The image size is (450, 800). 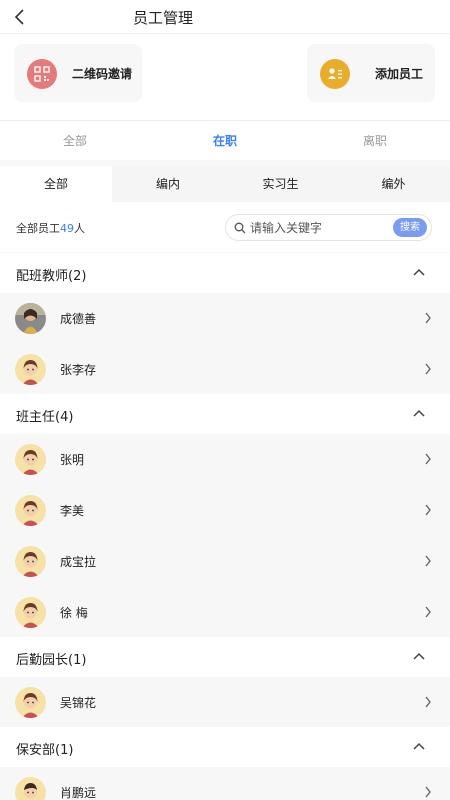 What do you see at coordinates (78, 562) in the screenshot?
I see `staff-name: 成宝拉` at bounding box center [78, 562].